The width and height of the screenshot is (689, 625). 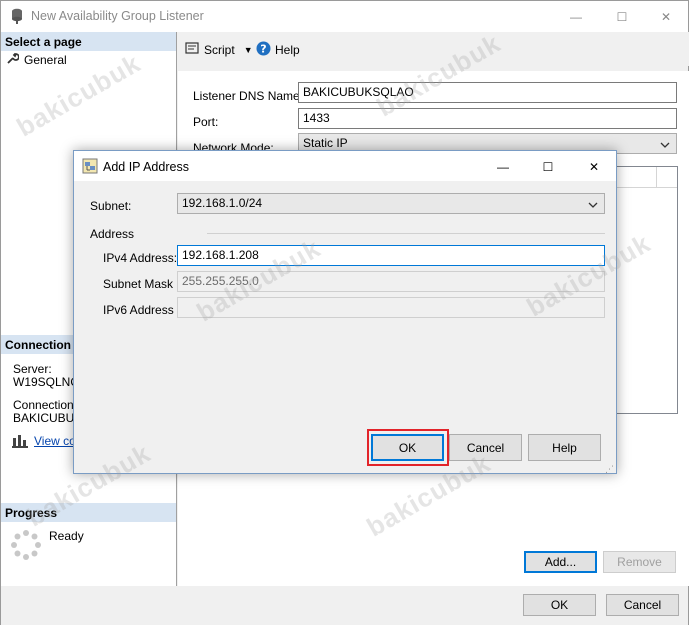 I want to click on select-page-header: Select a page, so click(x=88, y=41).